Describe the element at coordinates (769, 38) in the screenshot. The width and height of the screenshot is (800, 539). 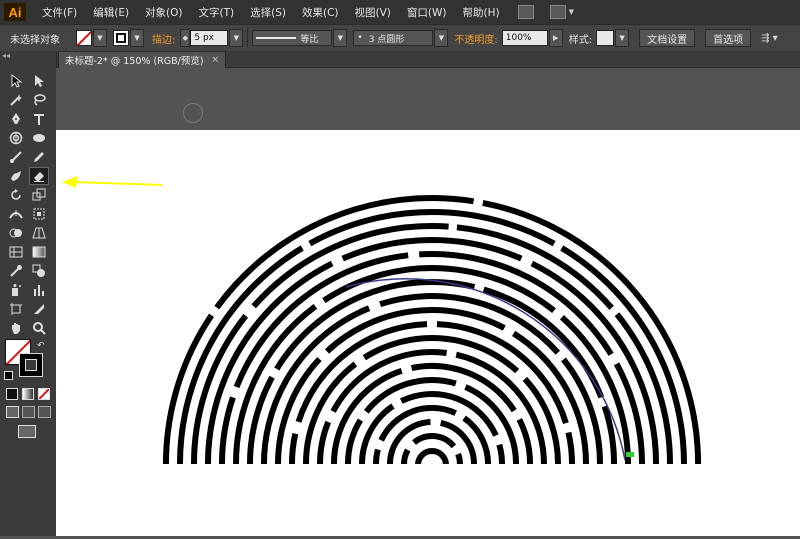
I see `panel-menu-icon: ⇶ ▾` at that location.